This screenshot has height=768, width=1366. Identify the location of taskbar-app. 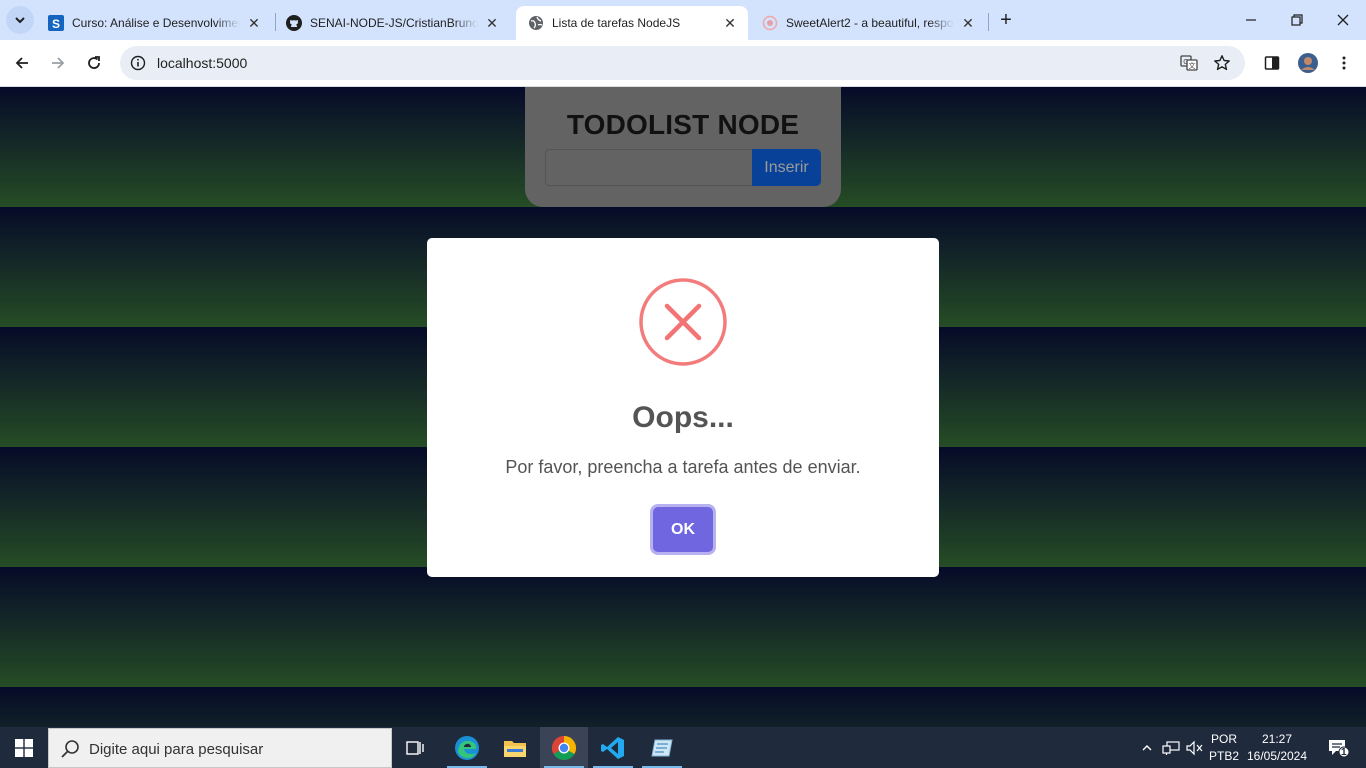
(662, 747).